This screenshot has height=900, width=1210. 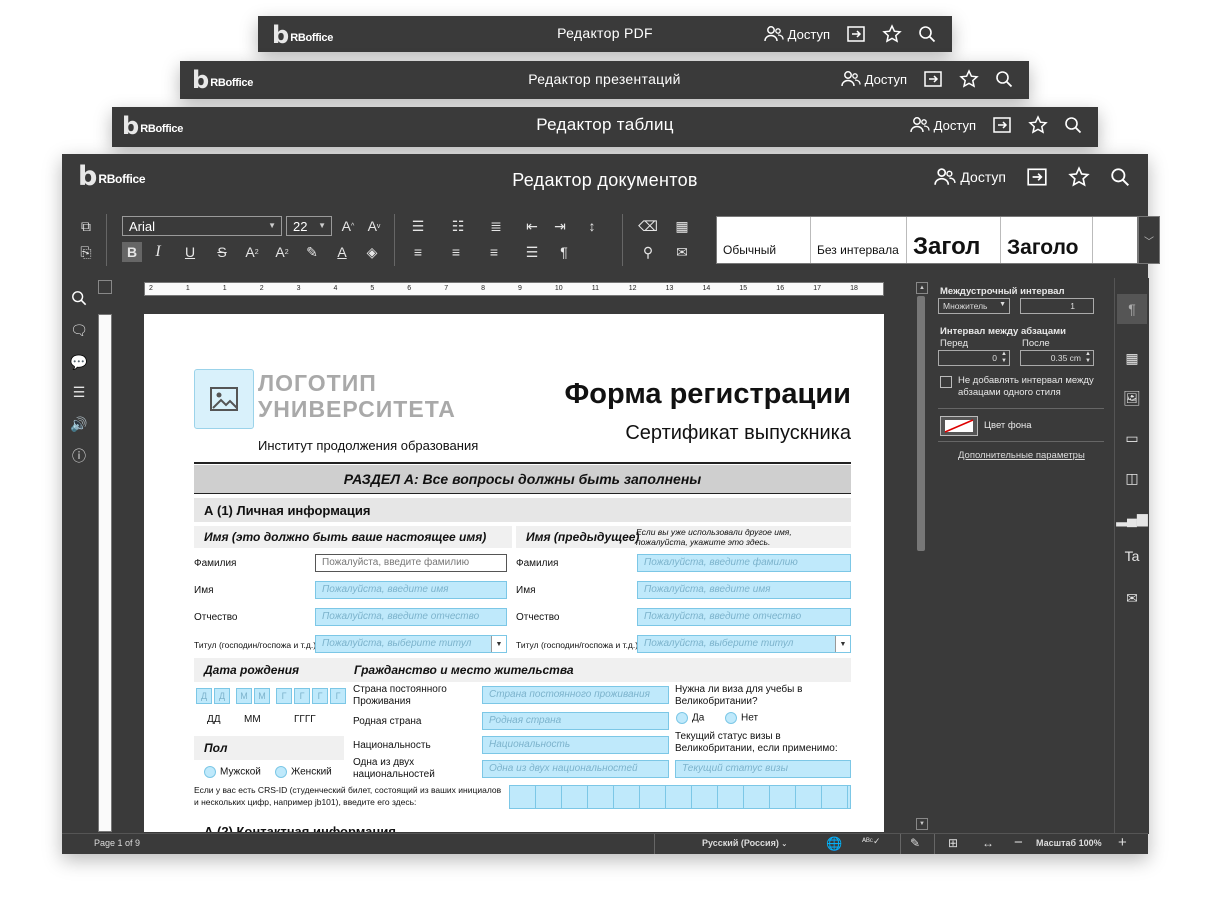 I want to click on line-spacing-icon: ↕, so click(x=592, y=226).